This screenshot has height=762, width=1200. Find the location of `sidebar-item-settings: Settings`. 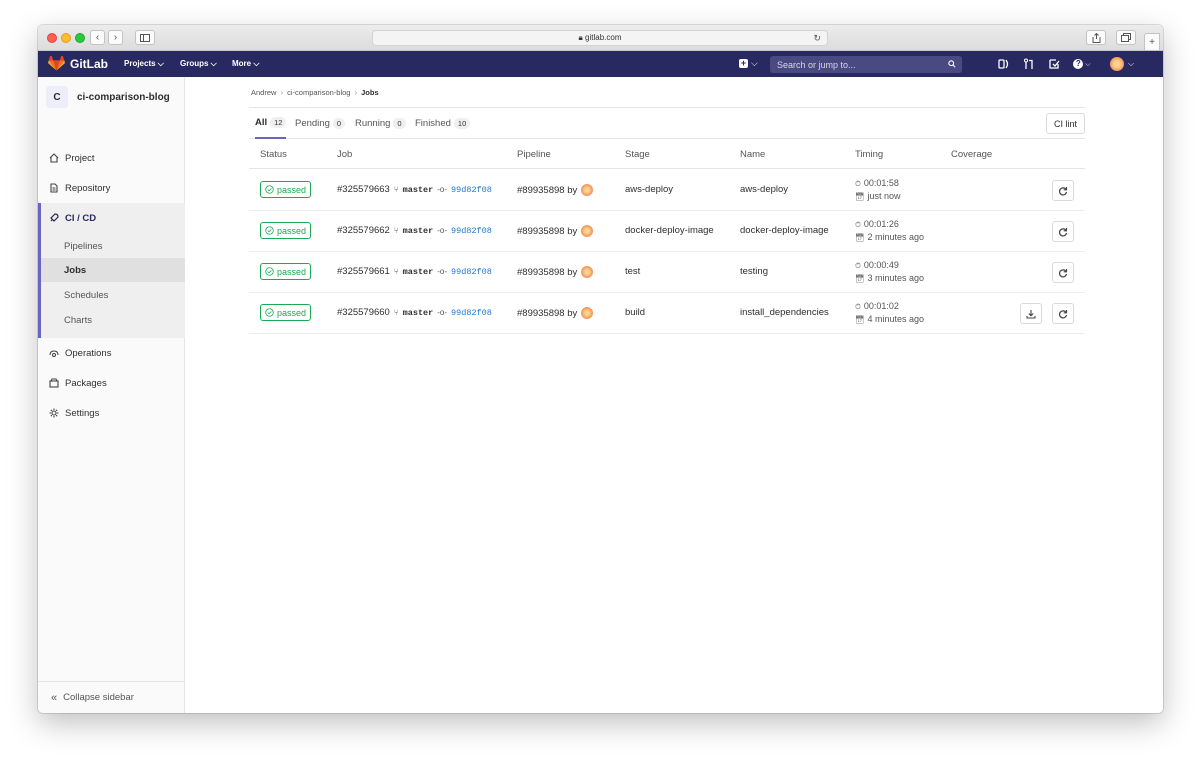

sidebar-item-settings: Settings is located at coordinates (111, 413).